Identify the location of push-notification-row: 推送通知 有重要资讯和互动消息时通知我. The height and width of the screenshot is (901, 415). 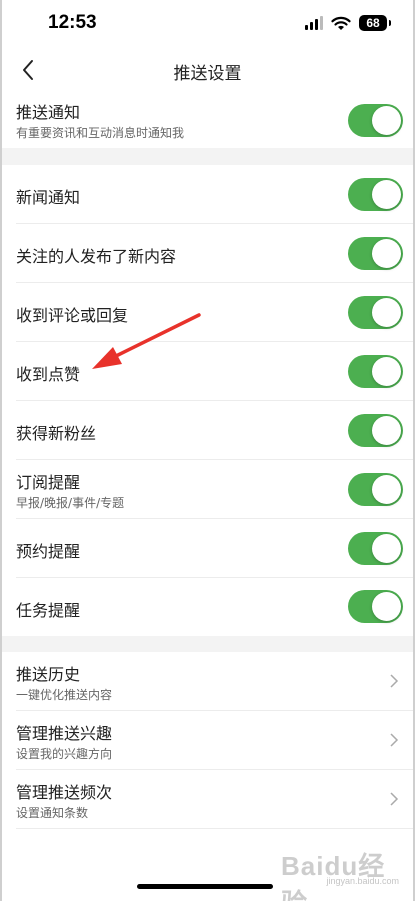
(207, 119).